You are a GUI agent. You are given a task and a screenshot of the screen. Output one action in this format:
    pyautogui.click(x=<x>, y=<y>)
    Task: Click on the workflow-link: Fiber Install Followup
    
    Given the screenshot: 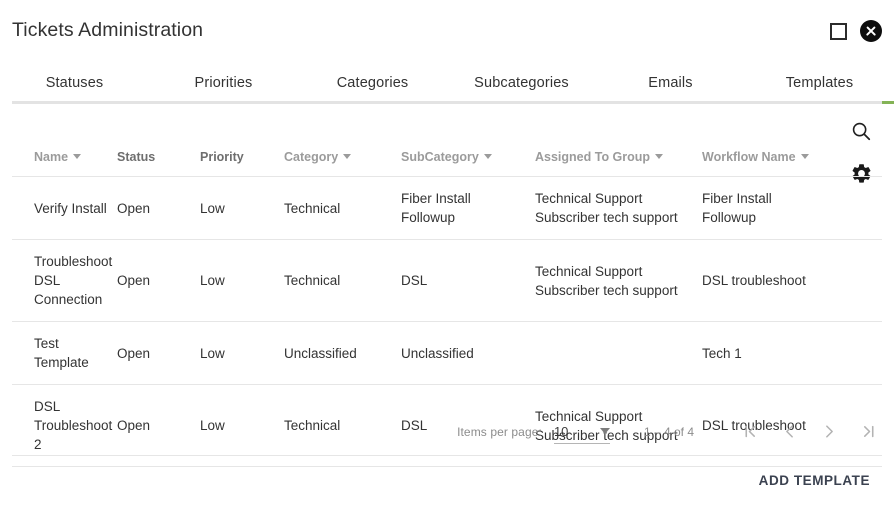 What is the action you would take?
    pyautogui.click(x=737, y=208)
    